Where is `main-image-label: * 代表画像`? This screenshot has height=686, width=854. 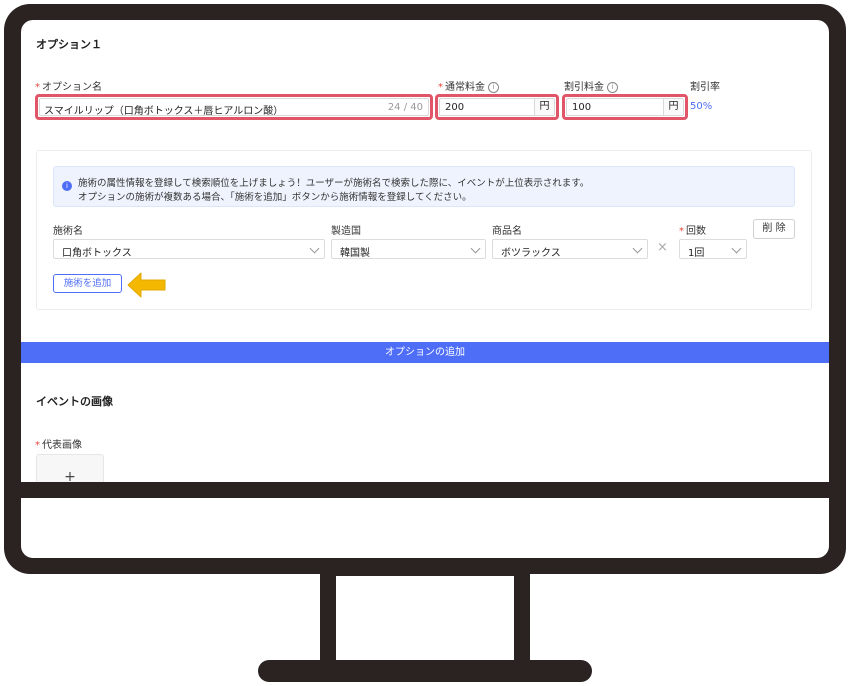
main-image-label: * 代表画像 is located at coordinates (58, 445).